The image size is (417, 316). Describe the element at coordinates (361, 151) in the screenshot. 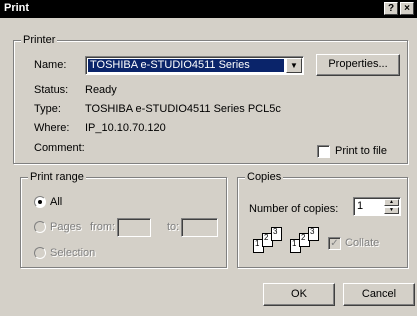

I see `print-to-file-label: Print to file` at that location.